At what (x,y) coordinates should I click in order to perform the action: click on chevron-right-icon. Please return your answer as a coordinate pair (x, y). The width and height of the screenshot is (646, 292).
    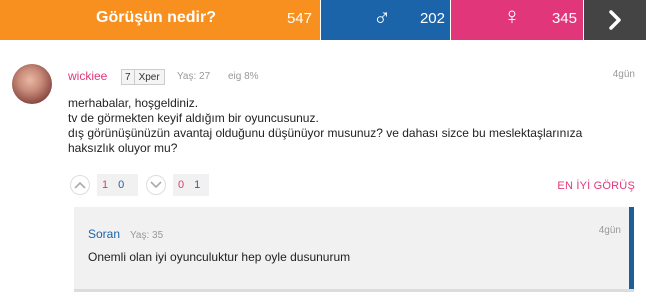
    Looking at the image, I should click on (615, 20).